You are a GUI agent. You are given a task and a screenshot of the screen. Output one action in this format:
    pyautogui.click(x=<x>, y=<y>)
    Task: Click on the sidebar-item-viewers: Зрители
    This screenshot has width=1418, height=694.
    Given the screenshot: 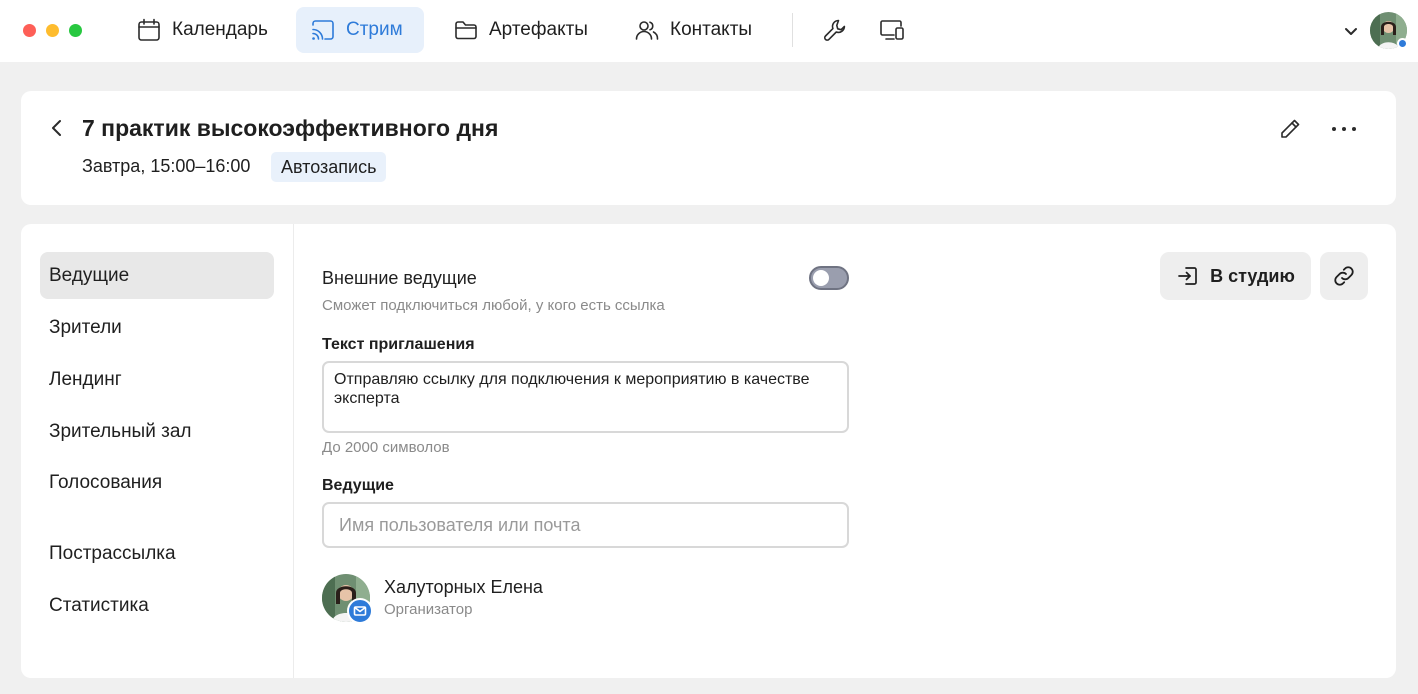 What is the action you would take?
    pyautogui.click(x=157, y=327)
    